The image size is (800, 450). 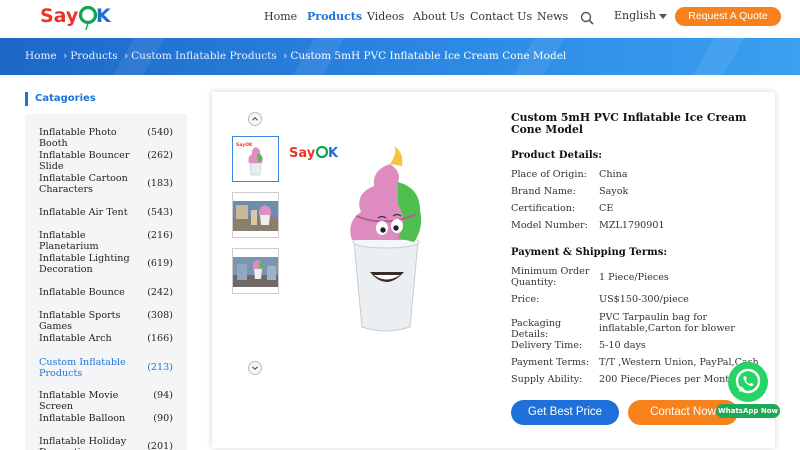 What do you see at coordinates (543, 191) in the screenshot?
I see `detail-key: Brand Name:` at bounding box center [543, 191].